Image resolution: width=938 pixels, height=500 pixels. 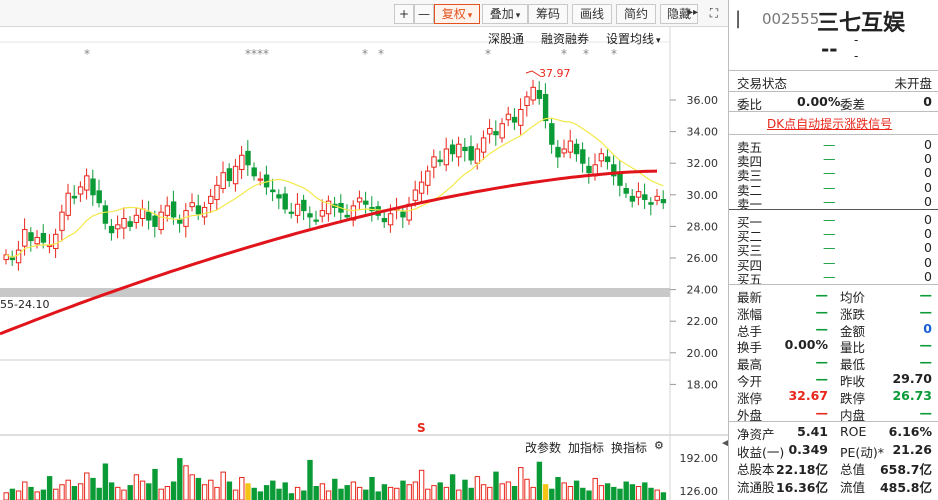 I want to click on chouma-button: 筹码, so click(x=548, y=14).